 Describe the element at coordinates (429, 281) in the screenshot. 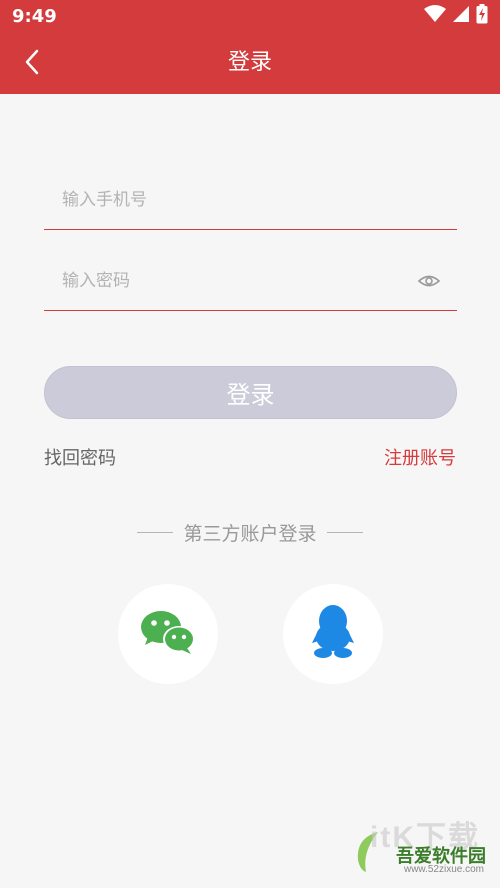

I see `eye-icon` at that location.